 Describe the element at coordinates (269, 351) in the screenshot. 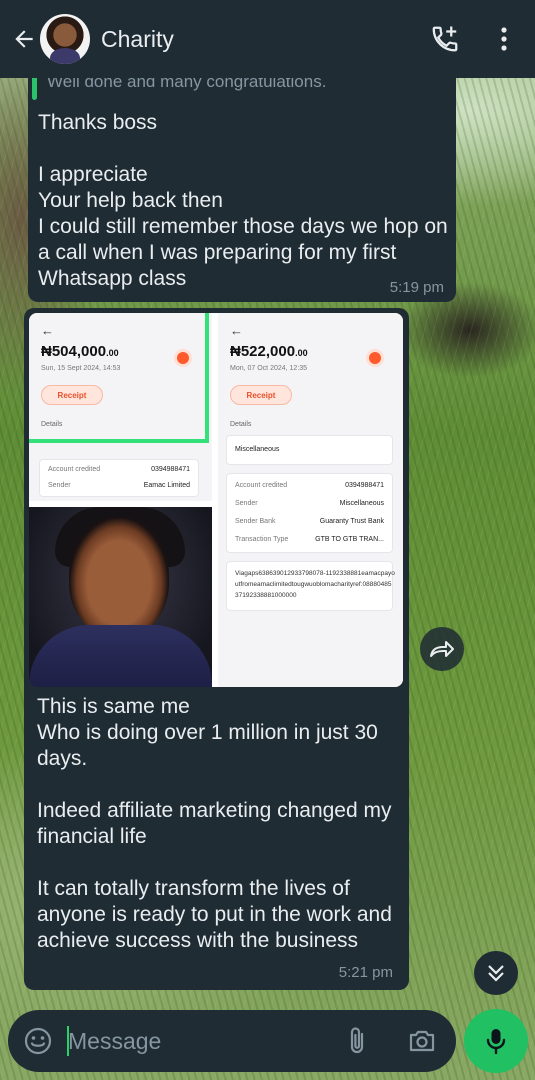

I see `receipt-amount: ₦522,000.00` at that location.